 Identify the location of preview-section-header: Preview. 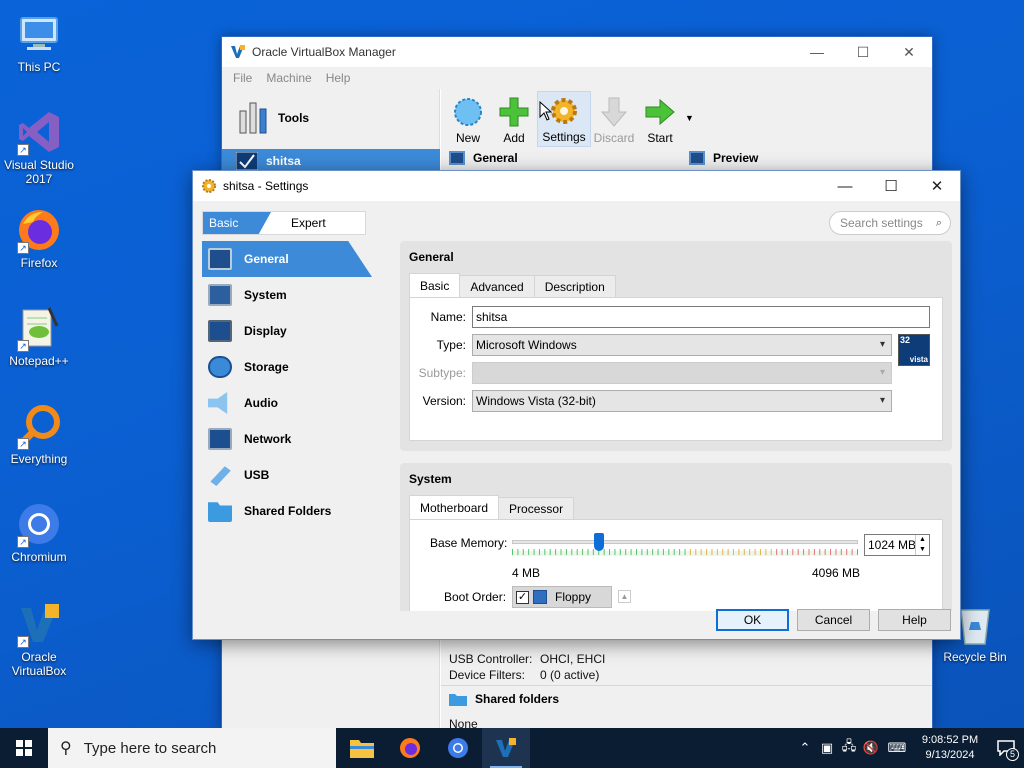
(723, 158).